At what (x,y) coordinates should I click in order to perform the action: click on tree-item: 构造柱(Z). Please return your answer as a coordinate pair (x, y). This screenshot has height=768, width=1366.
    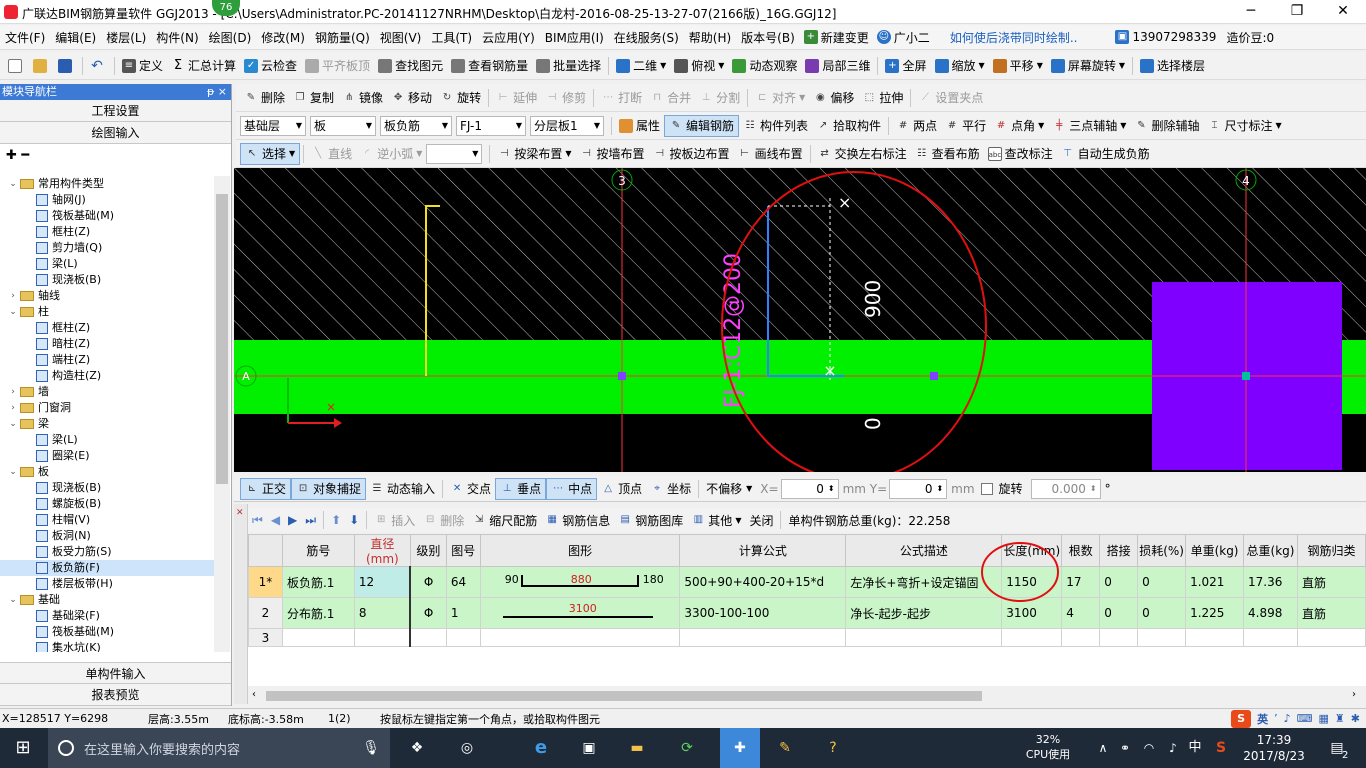
    Looking at the image, I should click on (107, 376).